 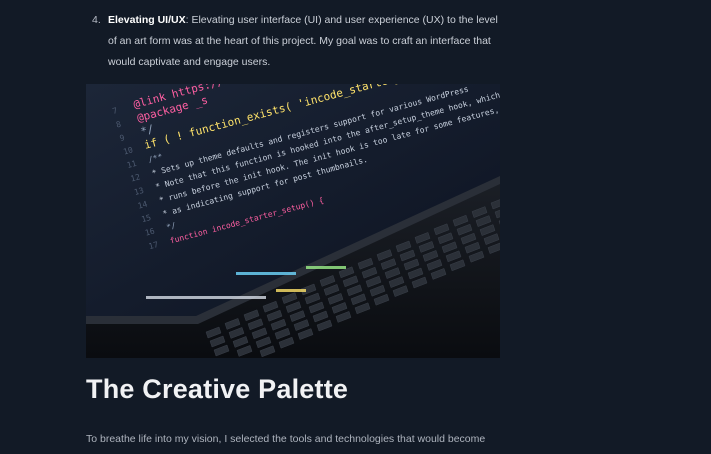 I want to click on list-item-bold-label: Elevating UI/UX, so click(x=147, y=20).